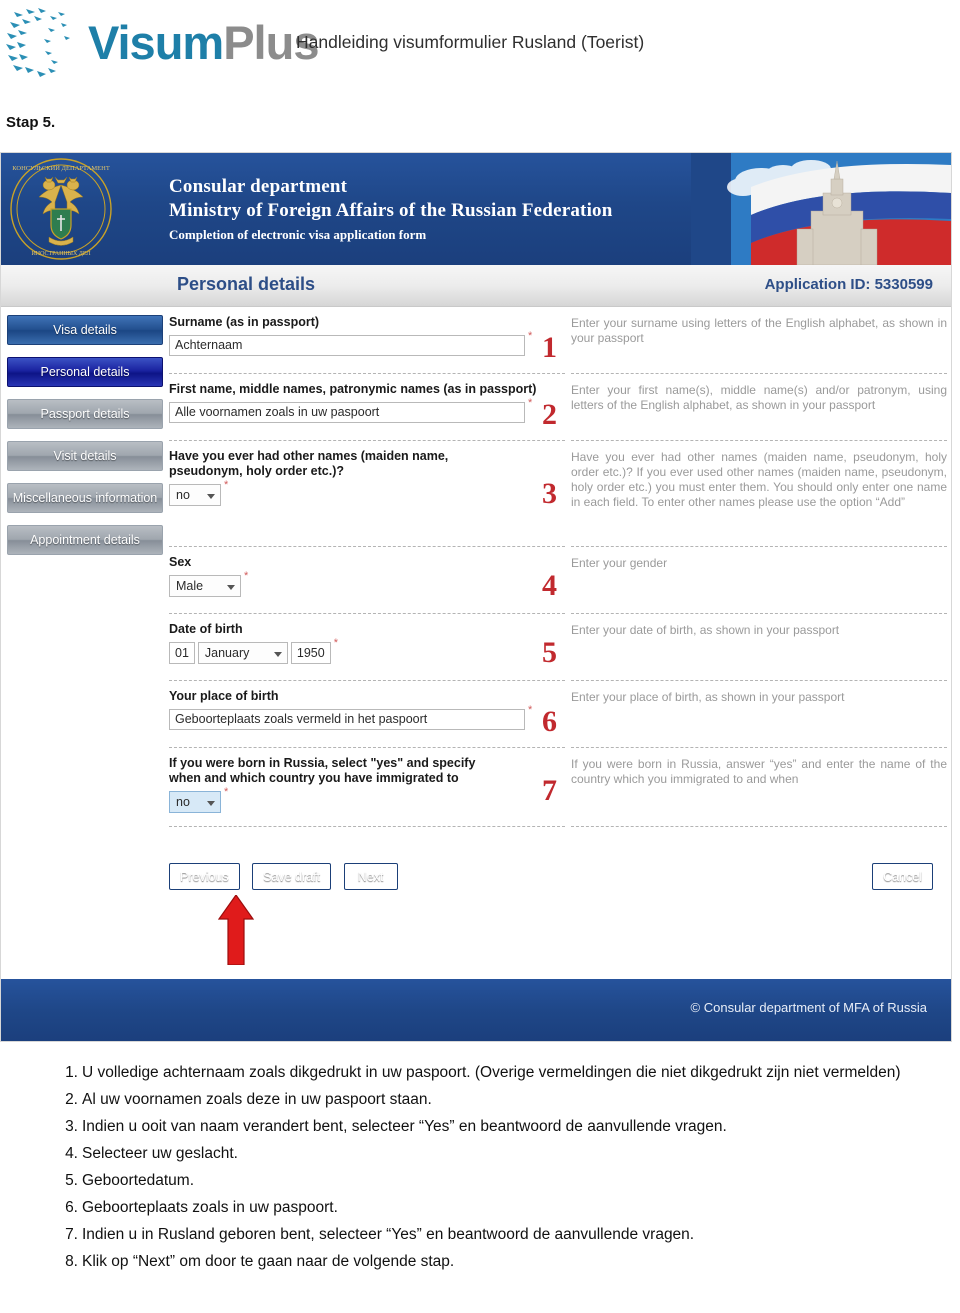 This screenshot has width=960, height=1313. Describe the element at coordinates (549, 790) in the screenshot. I see `step-marker-7: 7` at that location.